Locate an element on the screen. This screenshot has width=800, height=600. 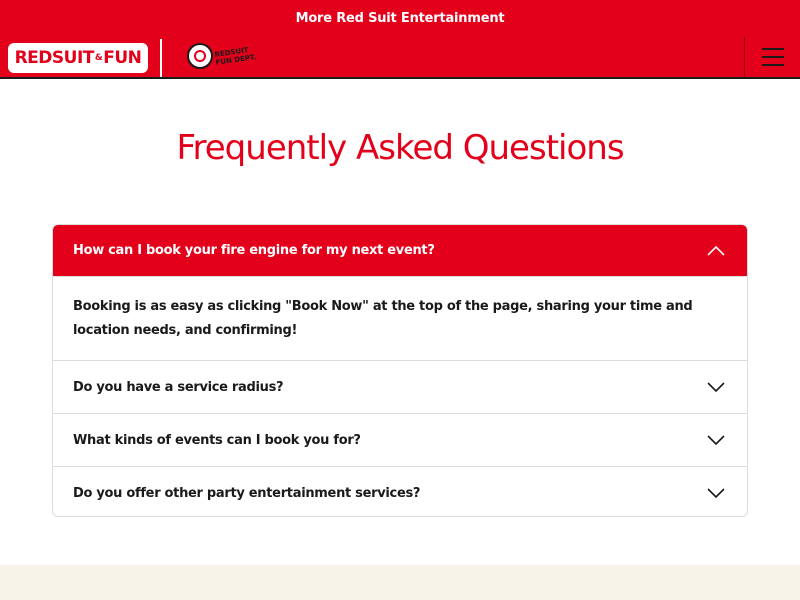
faq-item: What kinds of events can I book you for? is located at coordinates (400, 440).